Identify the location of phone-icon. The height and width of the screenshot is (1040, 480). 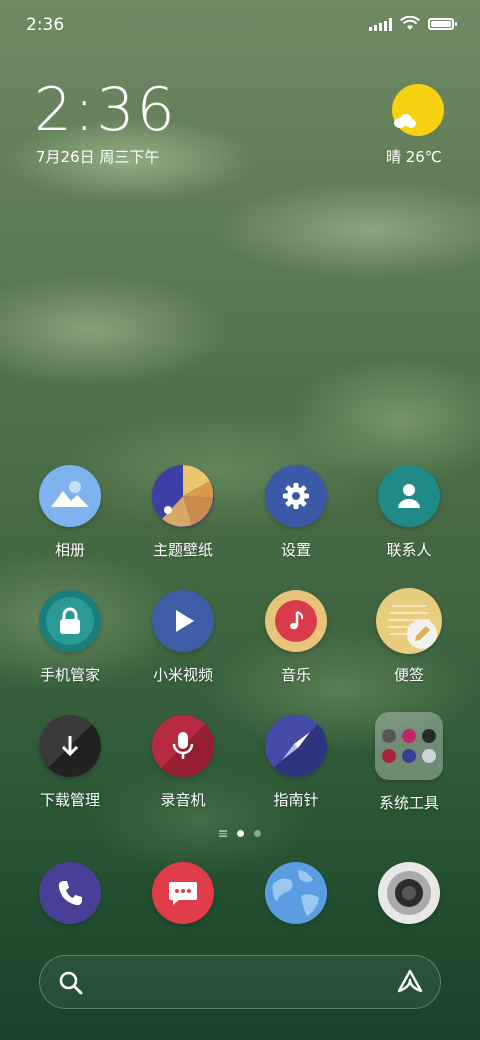
(70, 893).